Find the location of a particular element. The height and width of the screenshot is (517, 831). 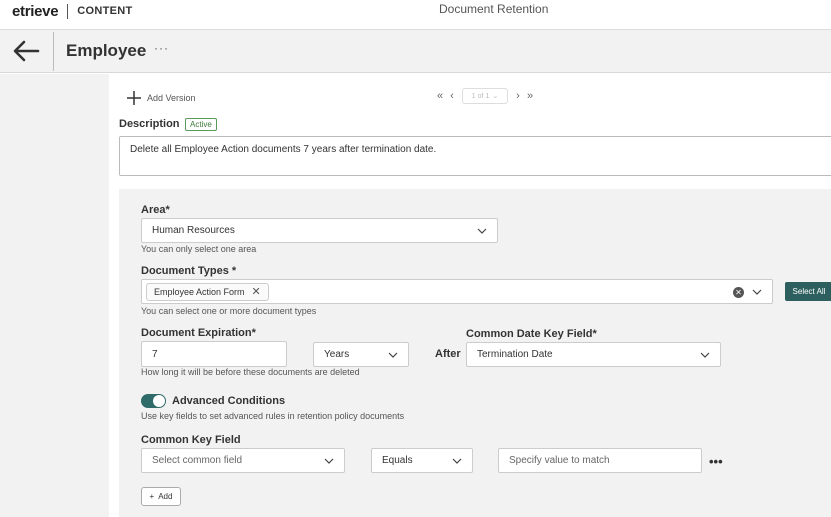

back-arrow-icon is located at coordinates (26, 51).